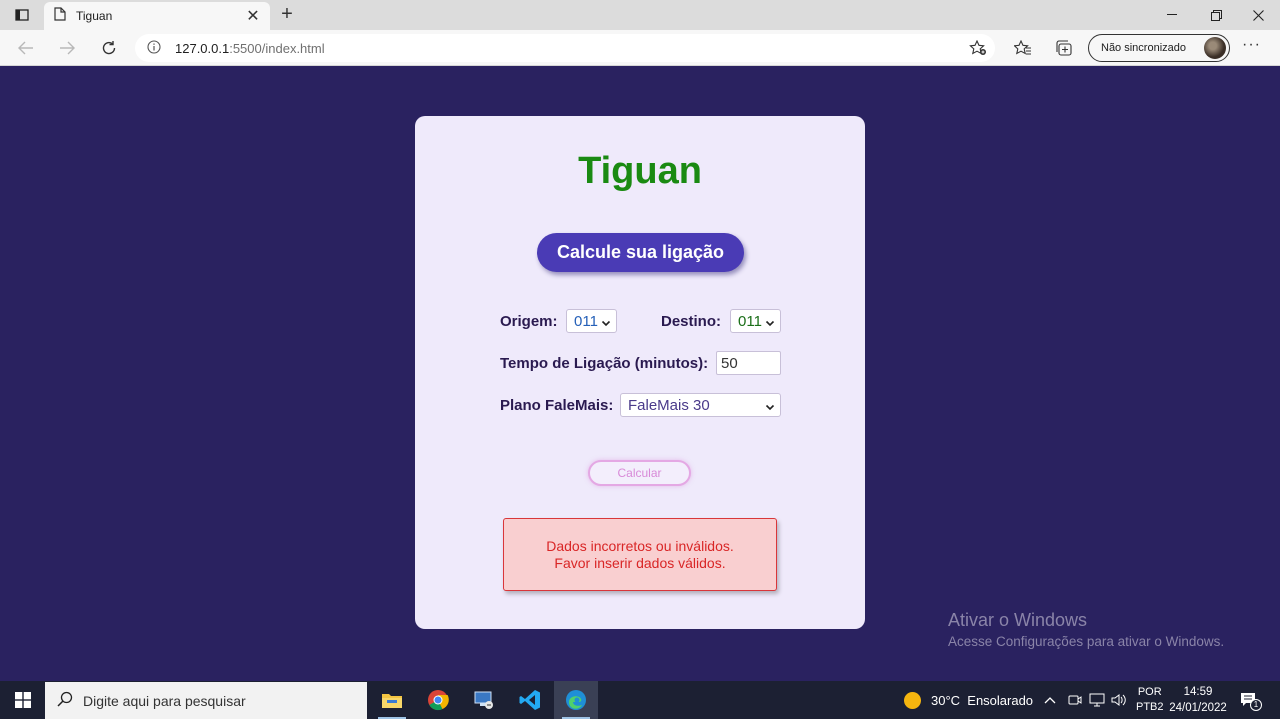  Describe the element at coordinates (565, 48) in the screenshot. I see `address-bar: 127.0.0.1:5500/index.html` at that location.